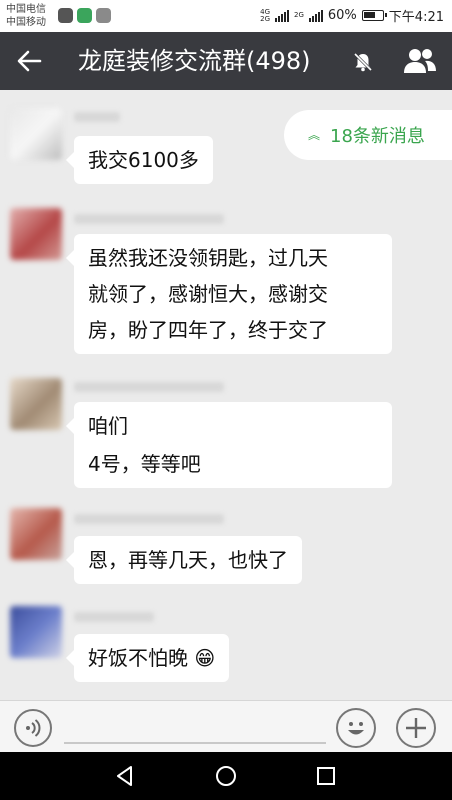 The height and width of the screenshot is (800, 452). I want to click on clock: 下午4:21, so click(416, 17).